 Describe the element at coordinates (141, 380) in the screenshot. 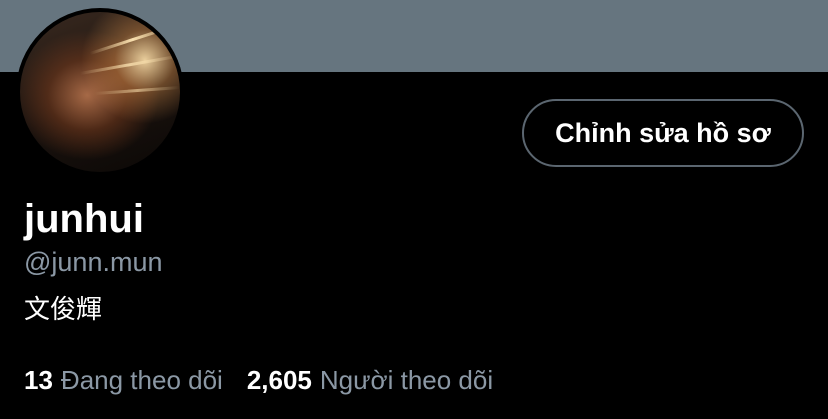

I see `following-label: Đang theo dõi` at that location.